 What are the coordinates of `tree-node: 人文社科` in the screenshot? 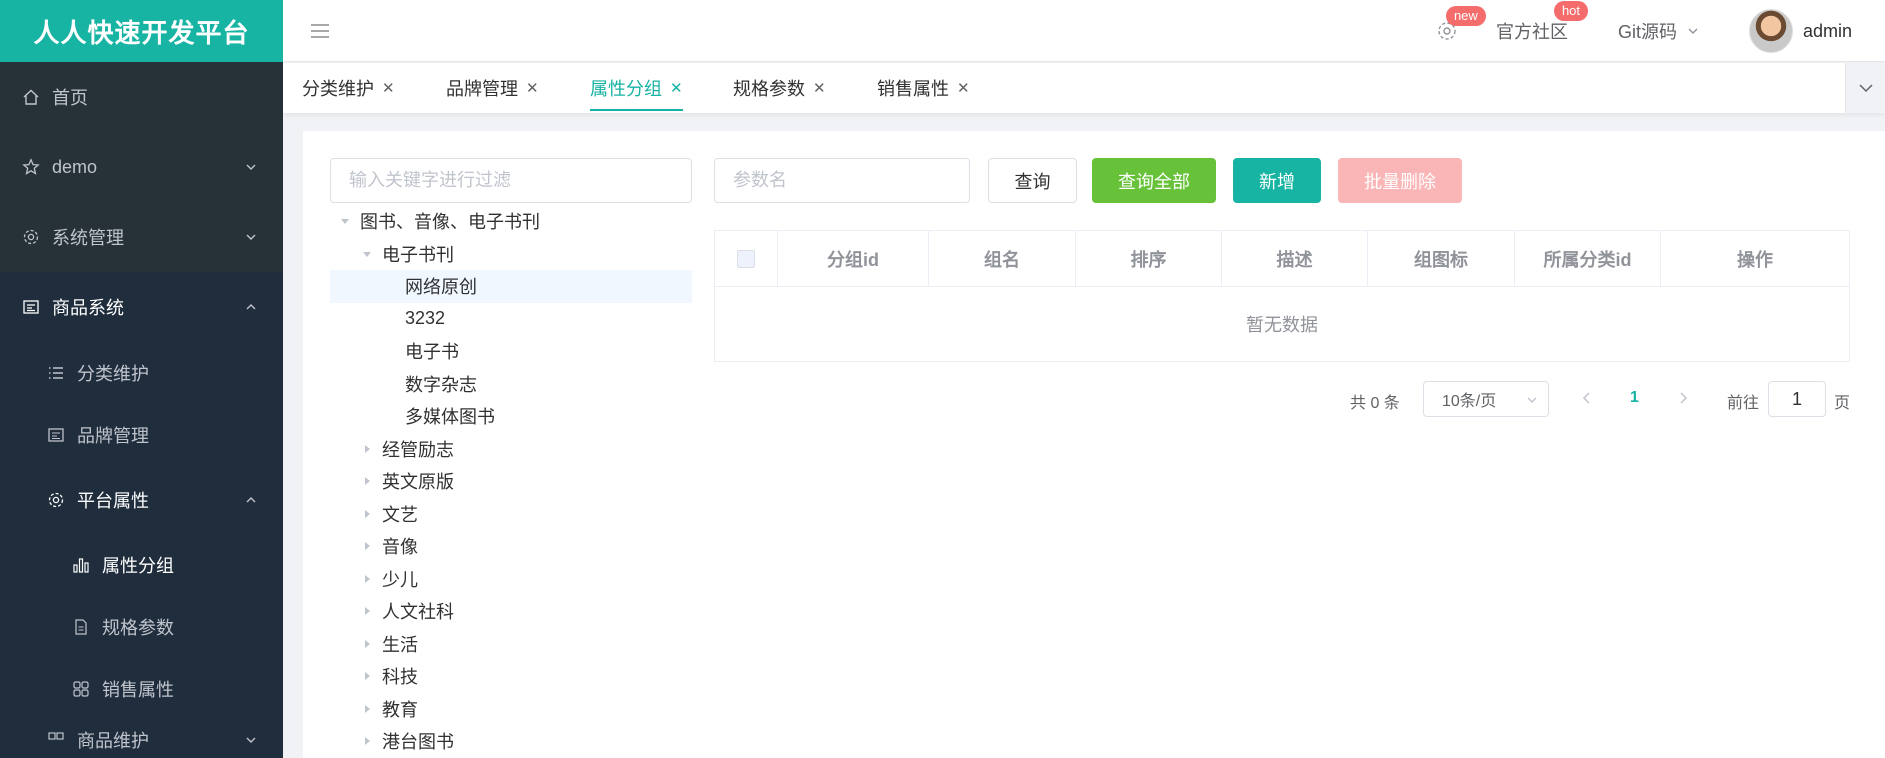 It's located at (511, 611).